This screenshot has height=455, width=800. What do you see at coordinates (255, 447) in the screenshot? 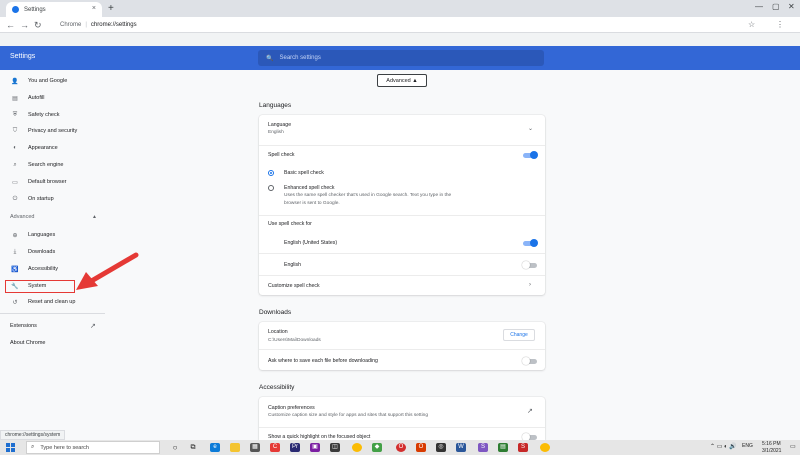
I see `store-icon: ▦` at bounding box center [255, 447].